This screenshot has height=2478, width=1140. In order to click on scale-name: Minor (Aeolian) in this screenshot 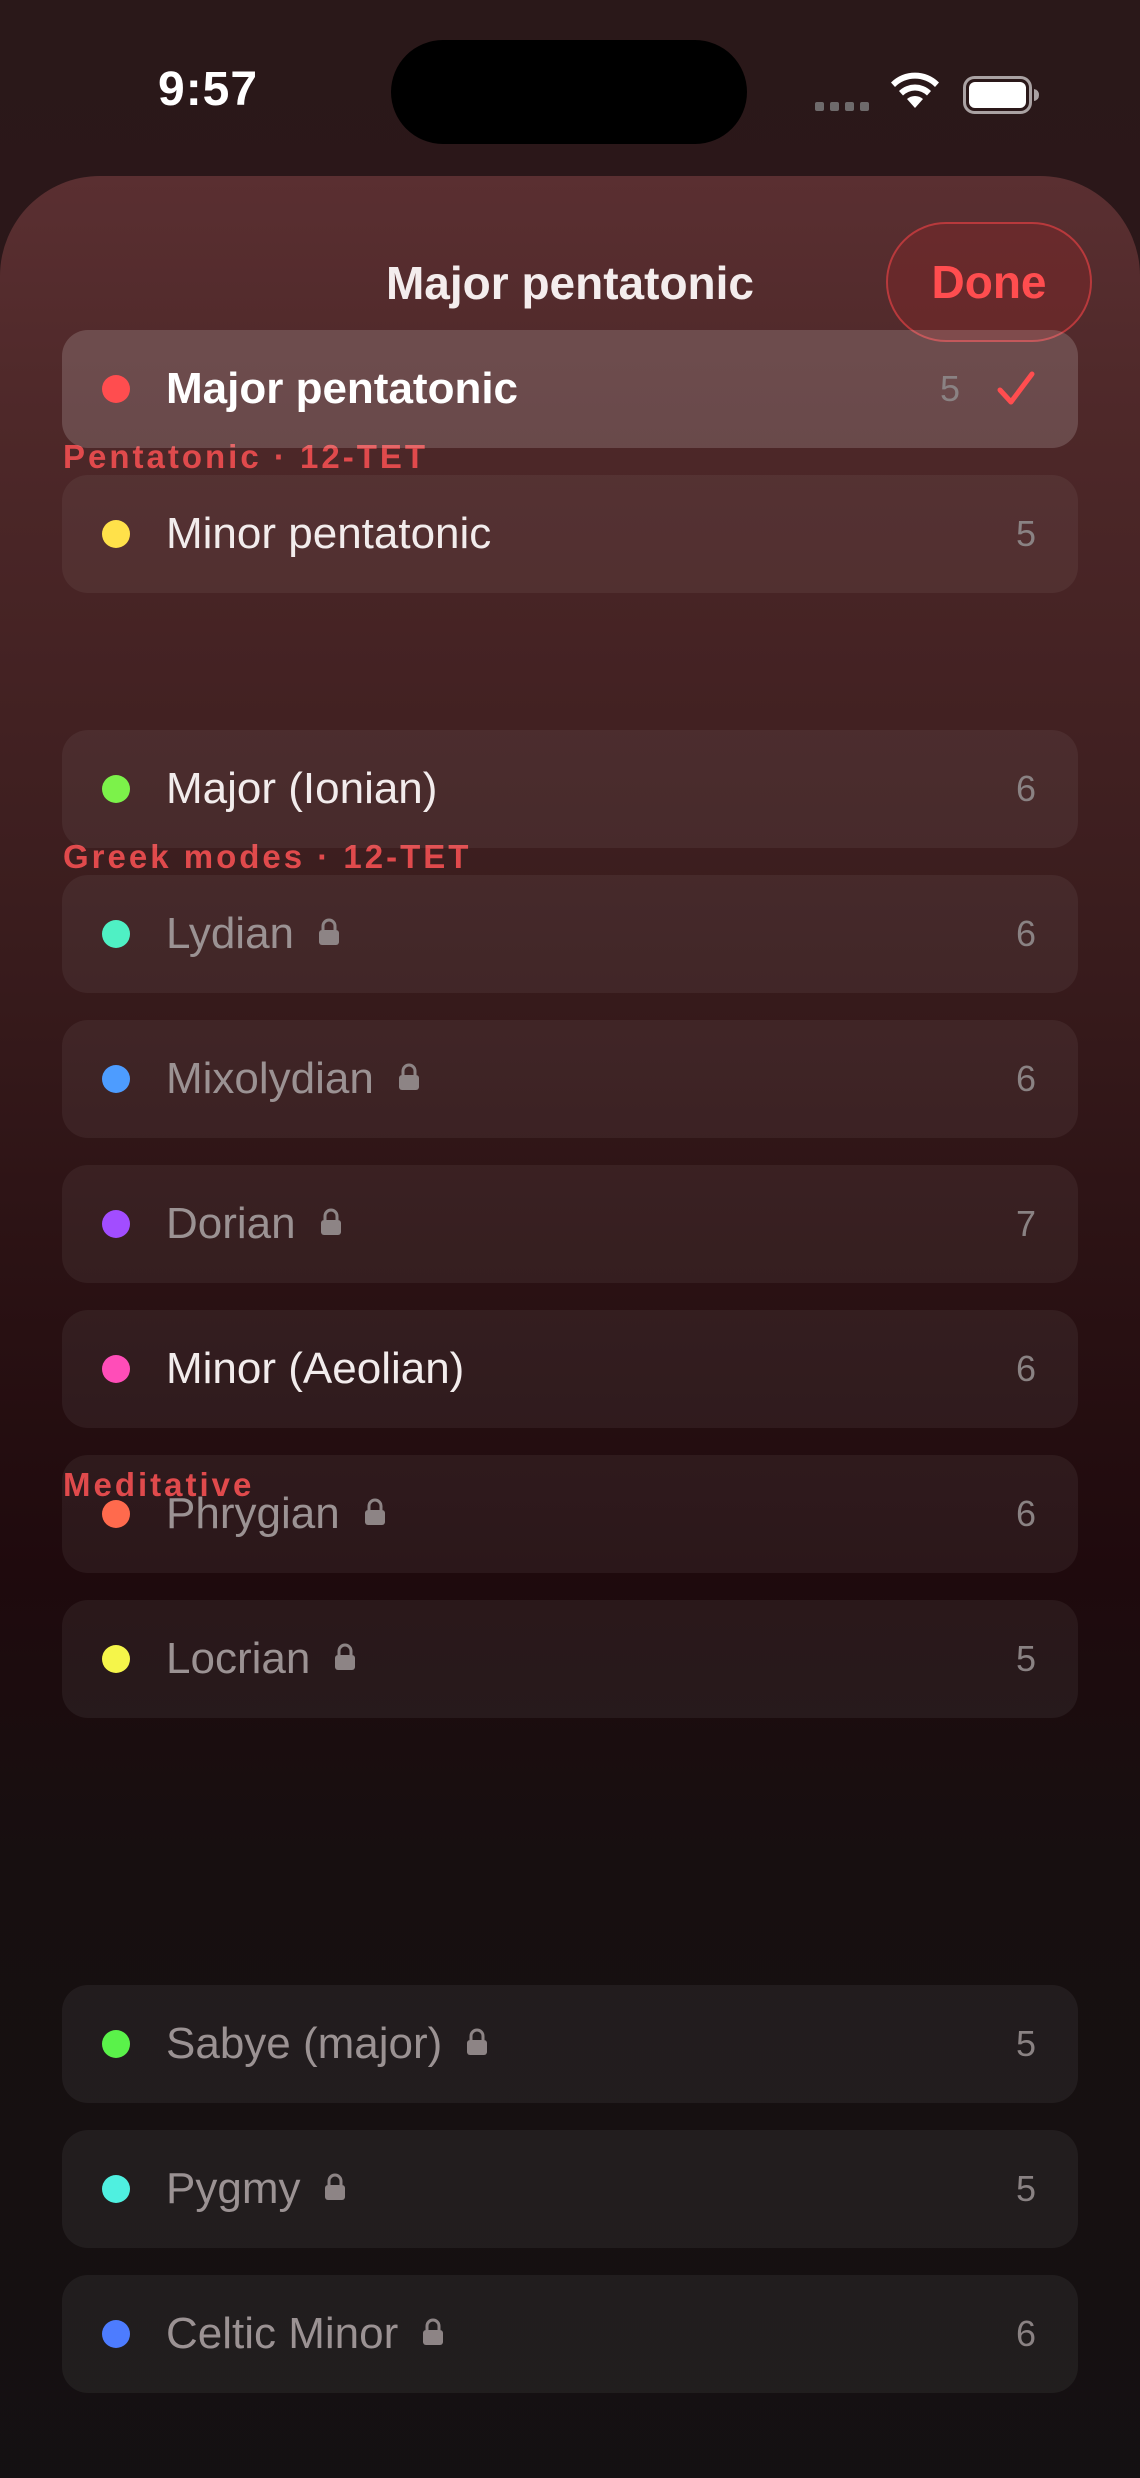, I will do `click(315, 1368)`.